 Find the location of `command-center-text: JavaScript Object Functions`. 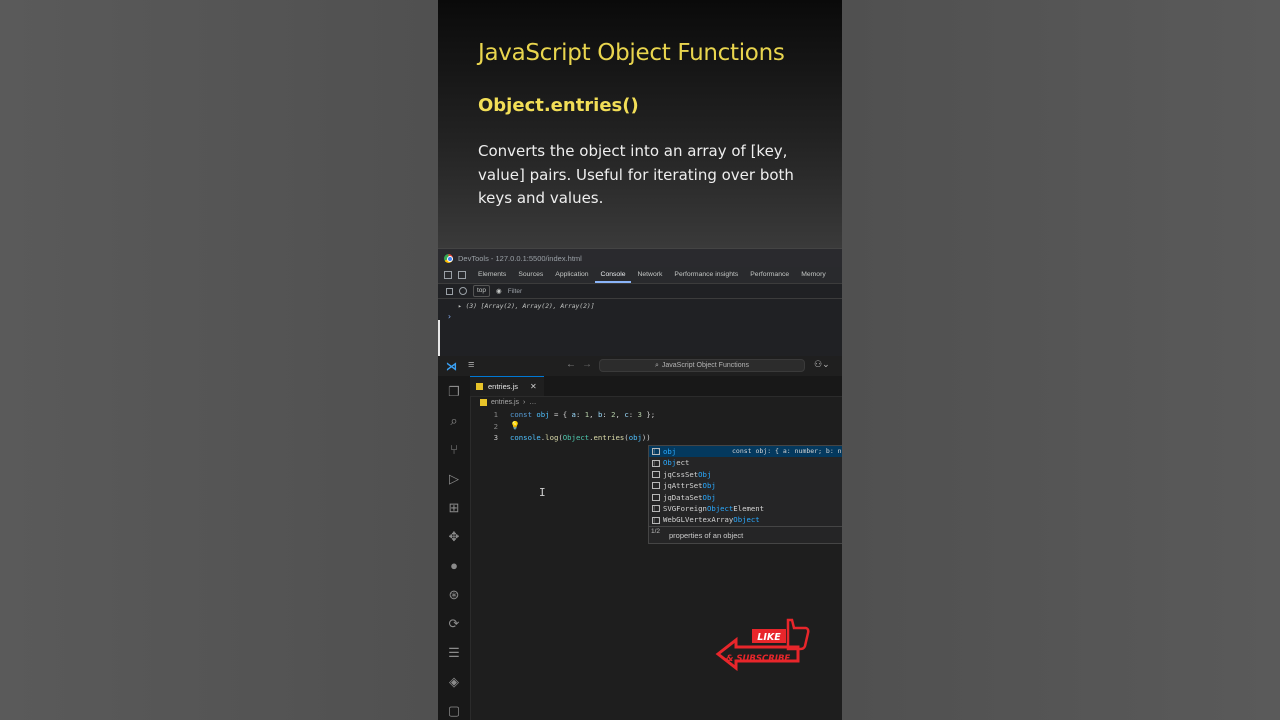

command-center-text: JavaScript Object Functions is located at coordinates (705, 365).